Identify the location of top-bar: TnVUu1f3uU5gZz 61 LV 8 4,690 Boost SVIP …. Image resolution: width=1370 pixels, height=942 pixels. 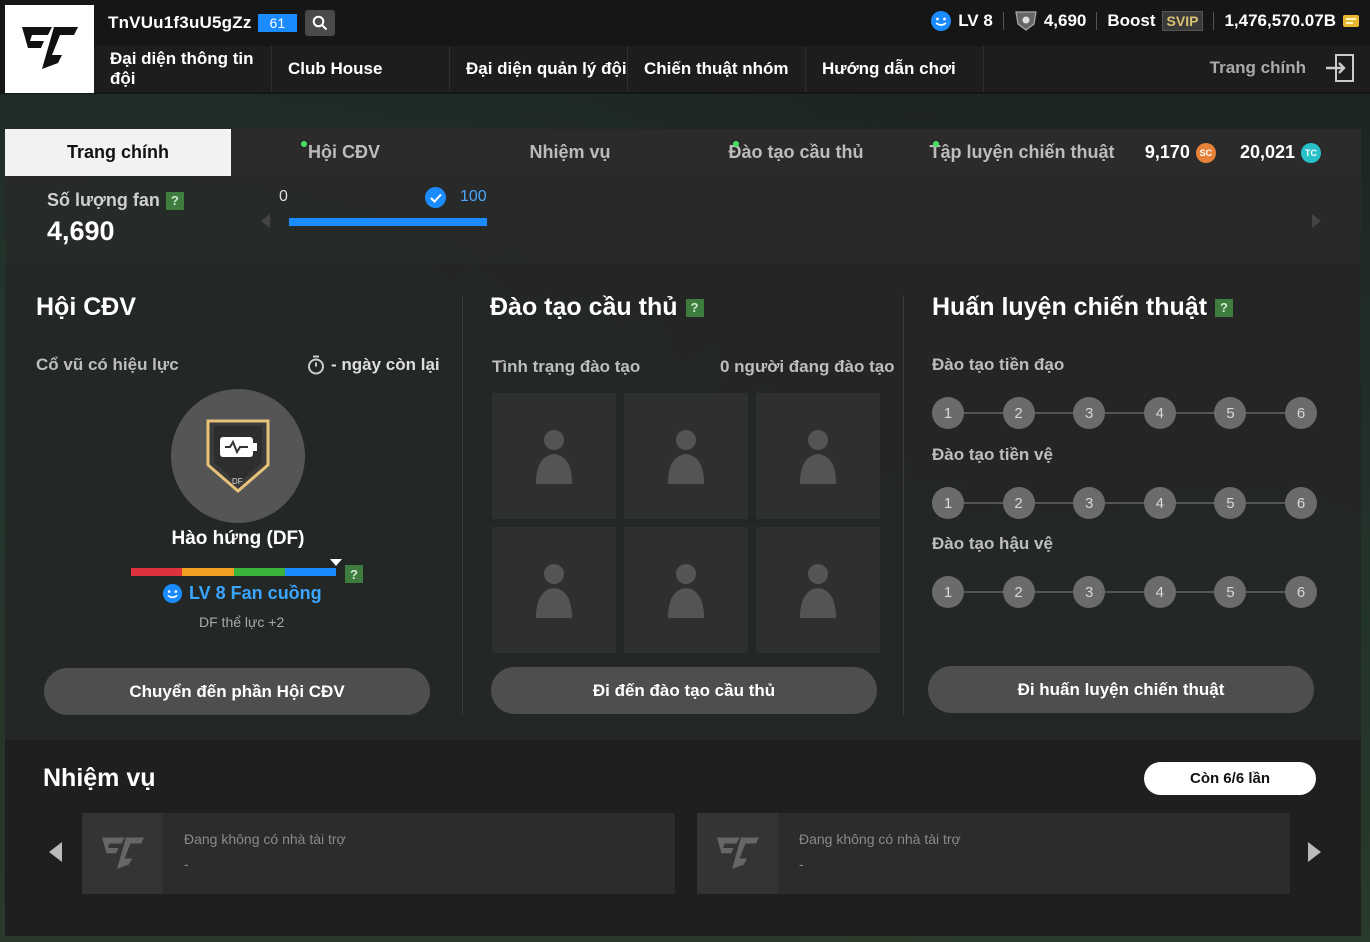
(685, 47).